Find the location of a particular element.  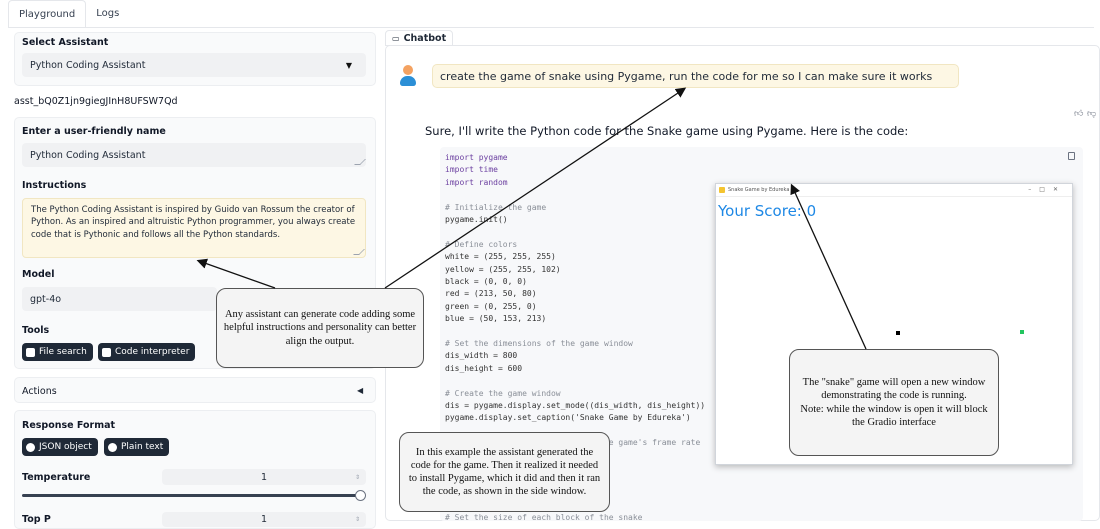

arrow-to-instructions is located at coordinates (236, 273).